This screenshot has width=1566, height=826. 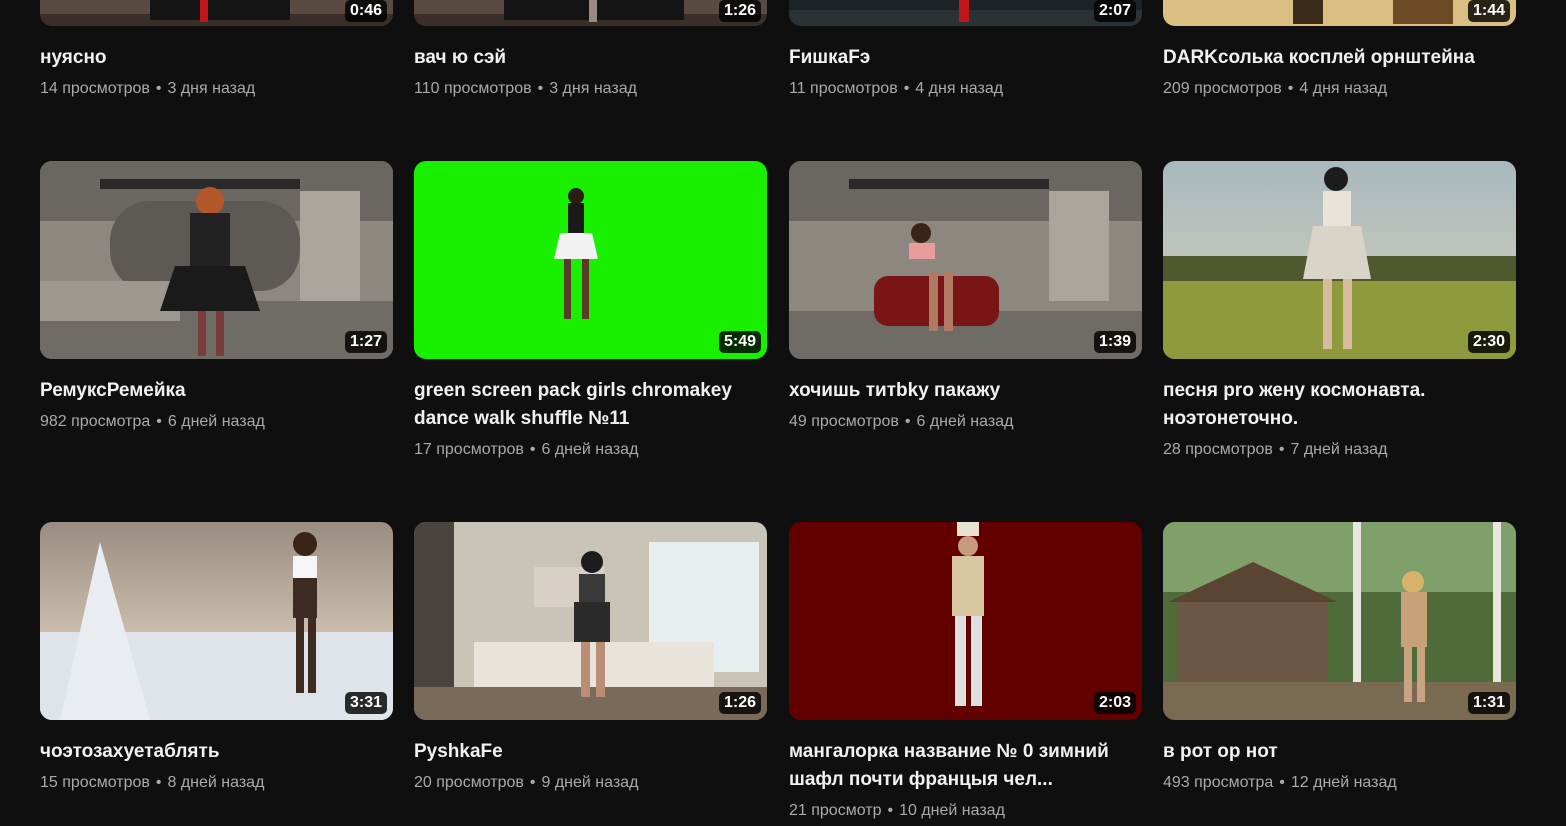 I want to click on view-count: 14 просмотров, so click(x=95, y=88).